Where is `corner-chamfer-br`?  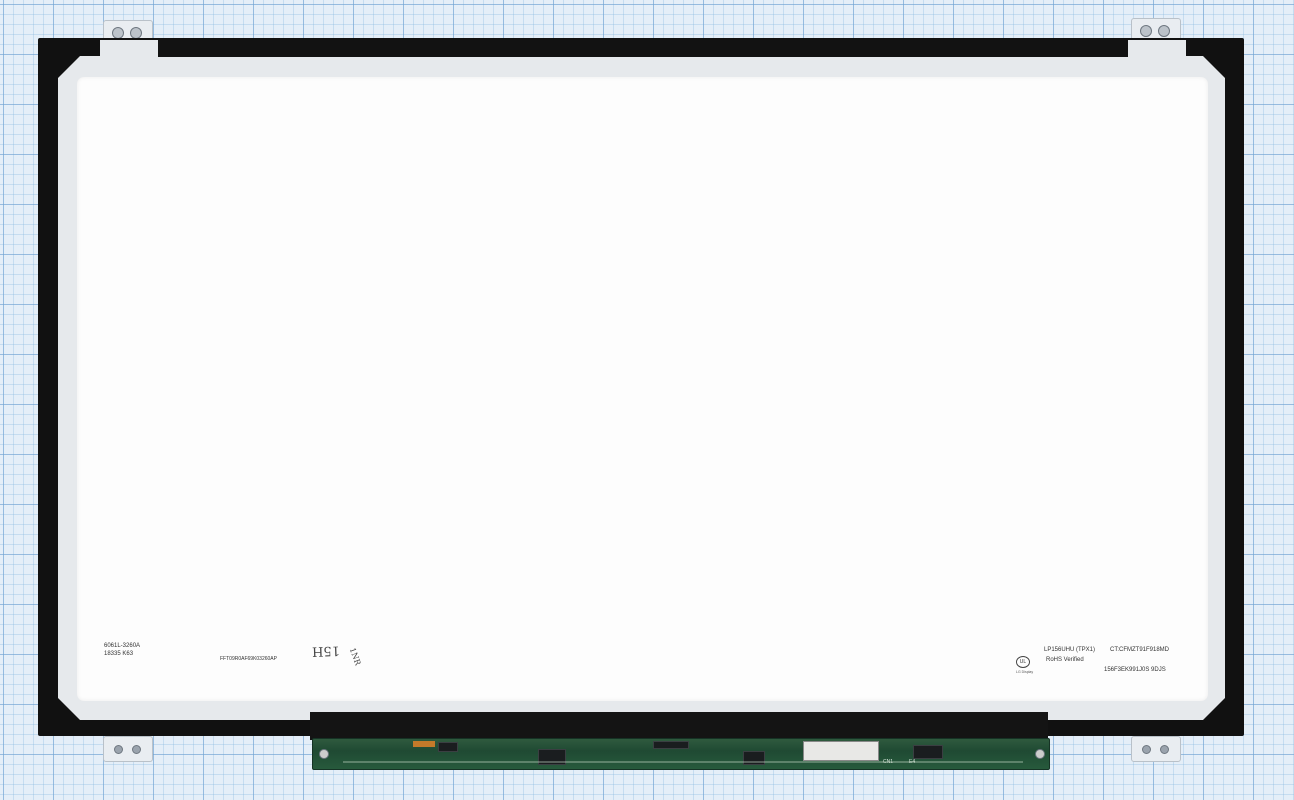
corner-chamfer-br is located at coordinates (1214, 709).